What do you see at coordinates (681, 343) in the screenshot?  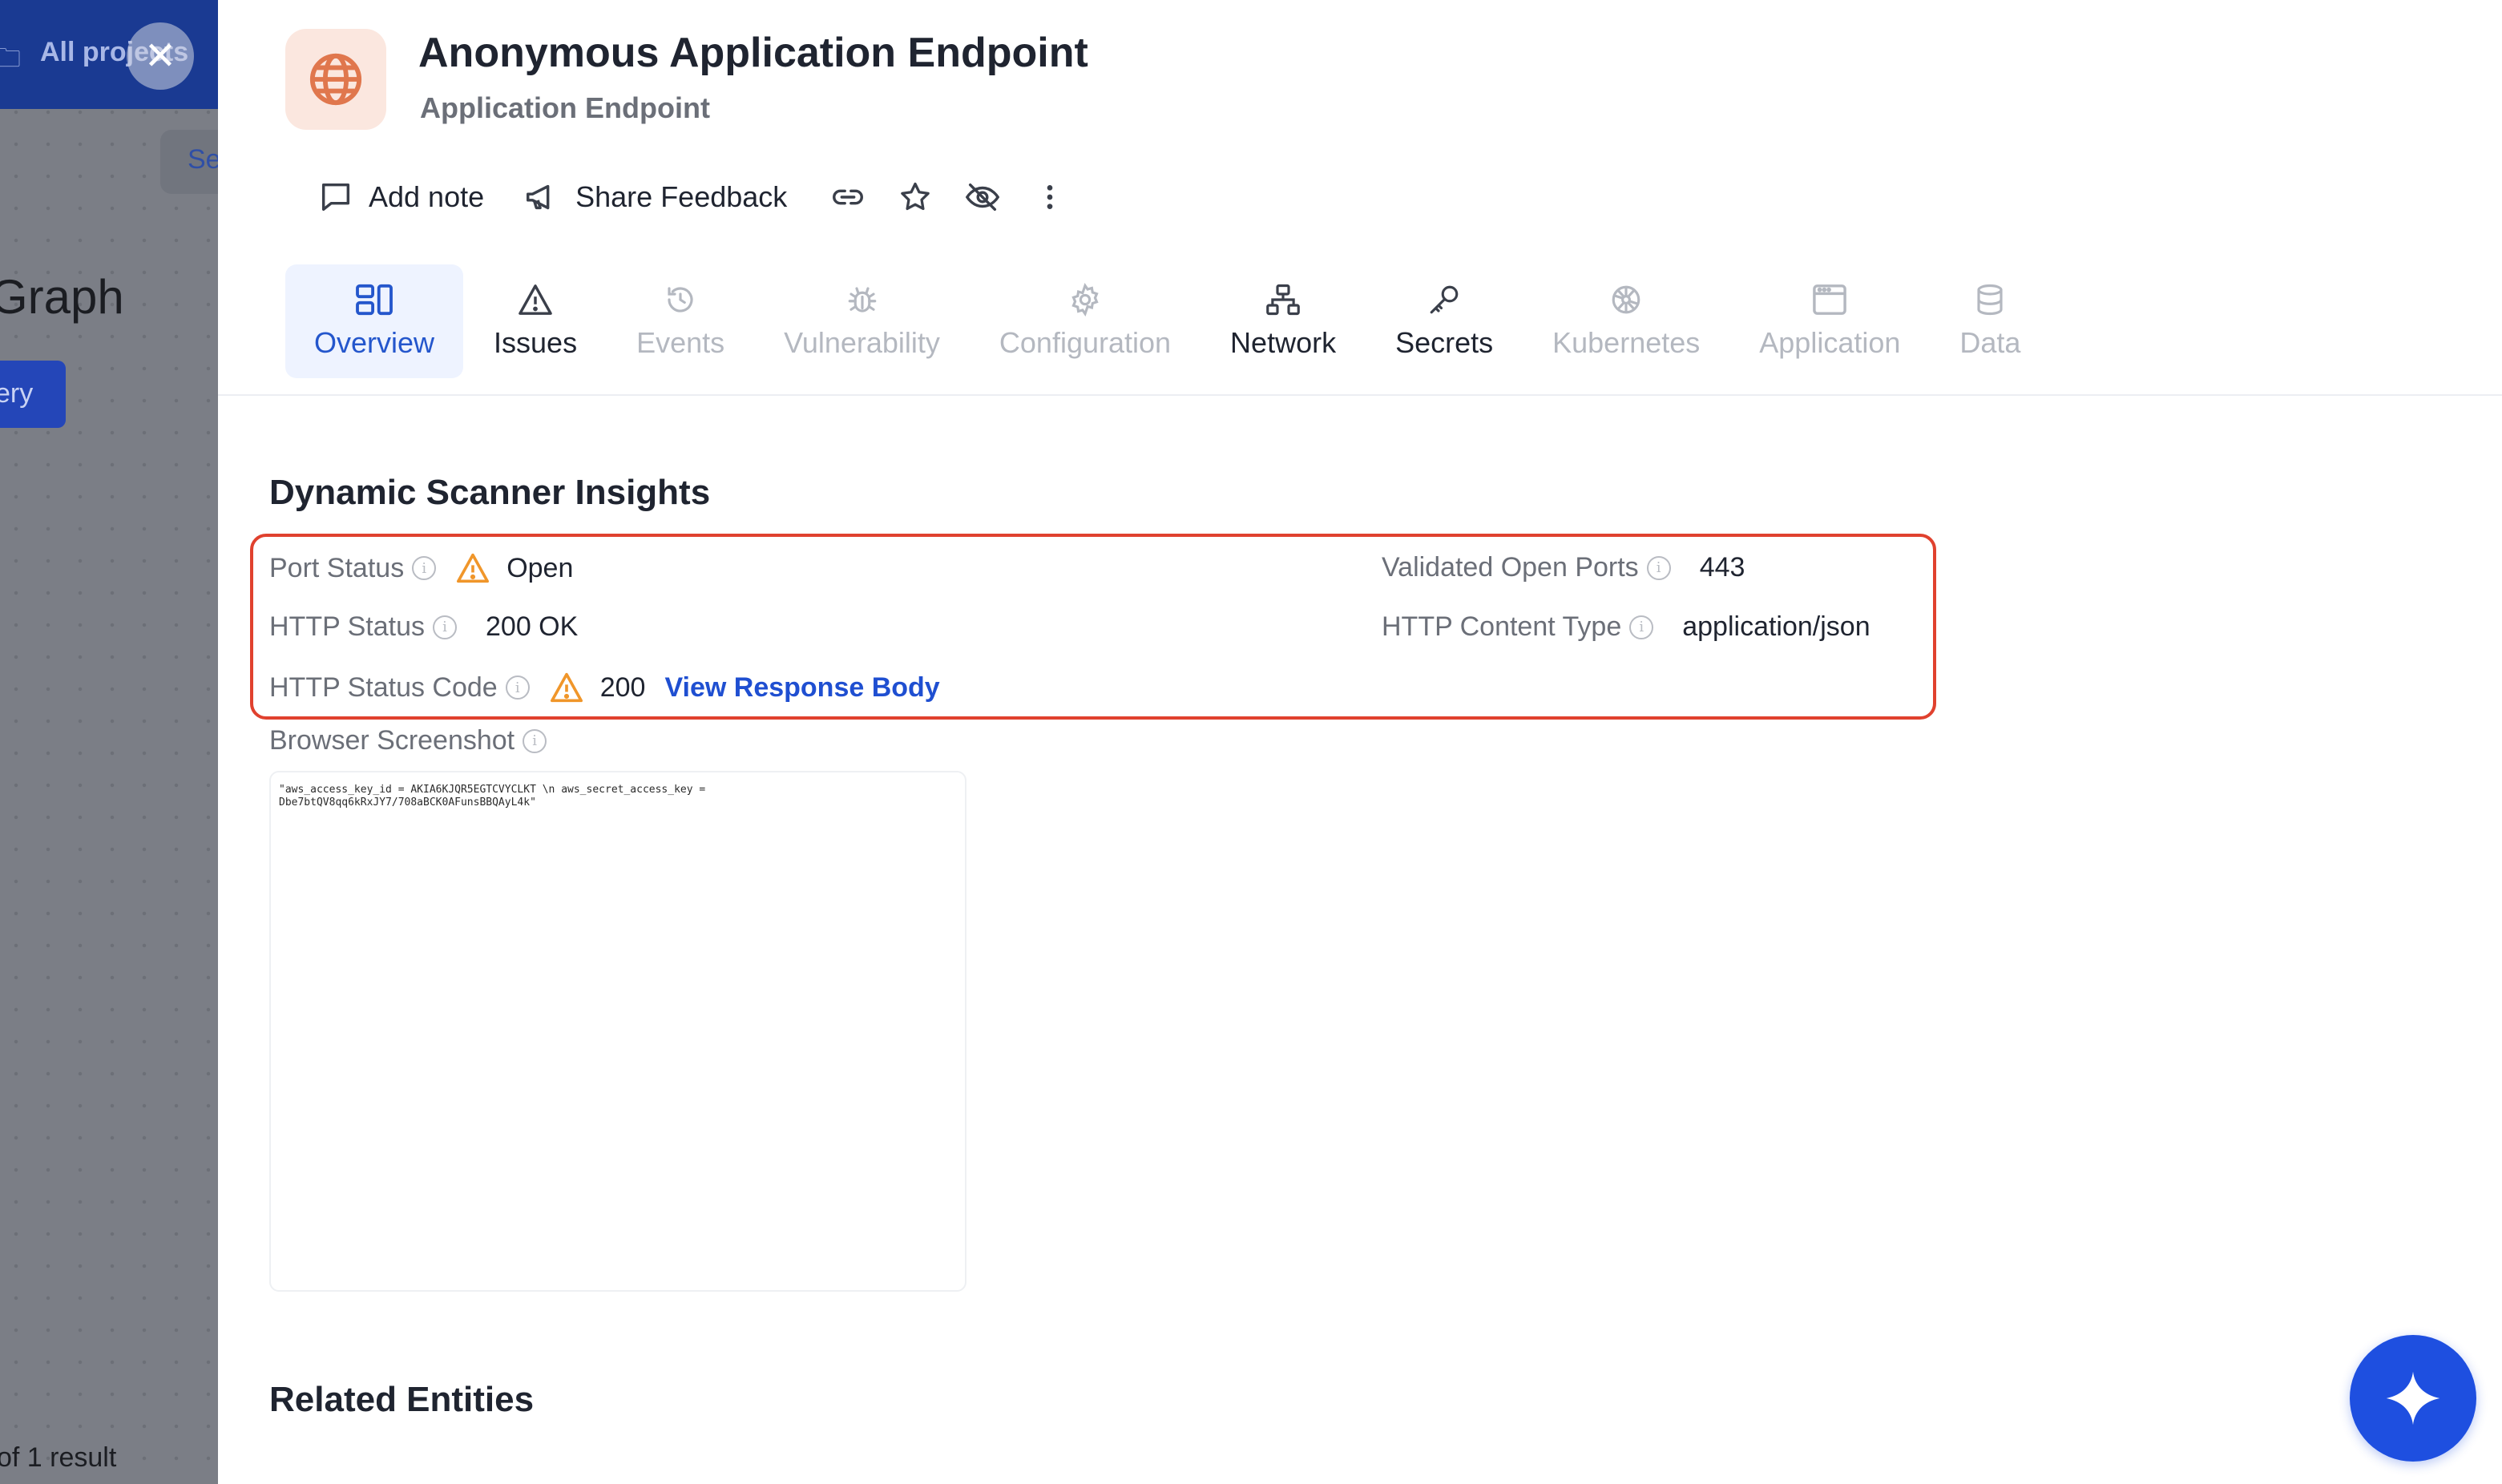 I see `tab-events-label: Events` at bounding box center [681, 343].